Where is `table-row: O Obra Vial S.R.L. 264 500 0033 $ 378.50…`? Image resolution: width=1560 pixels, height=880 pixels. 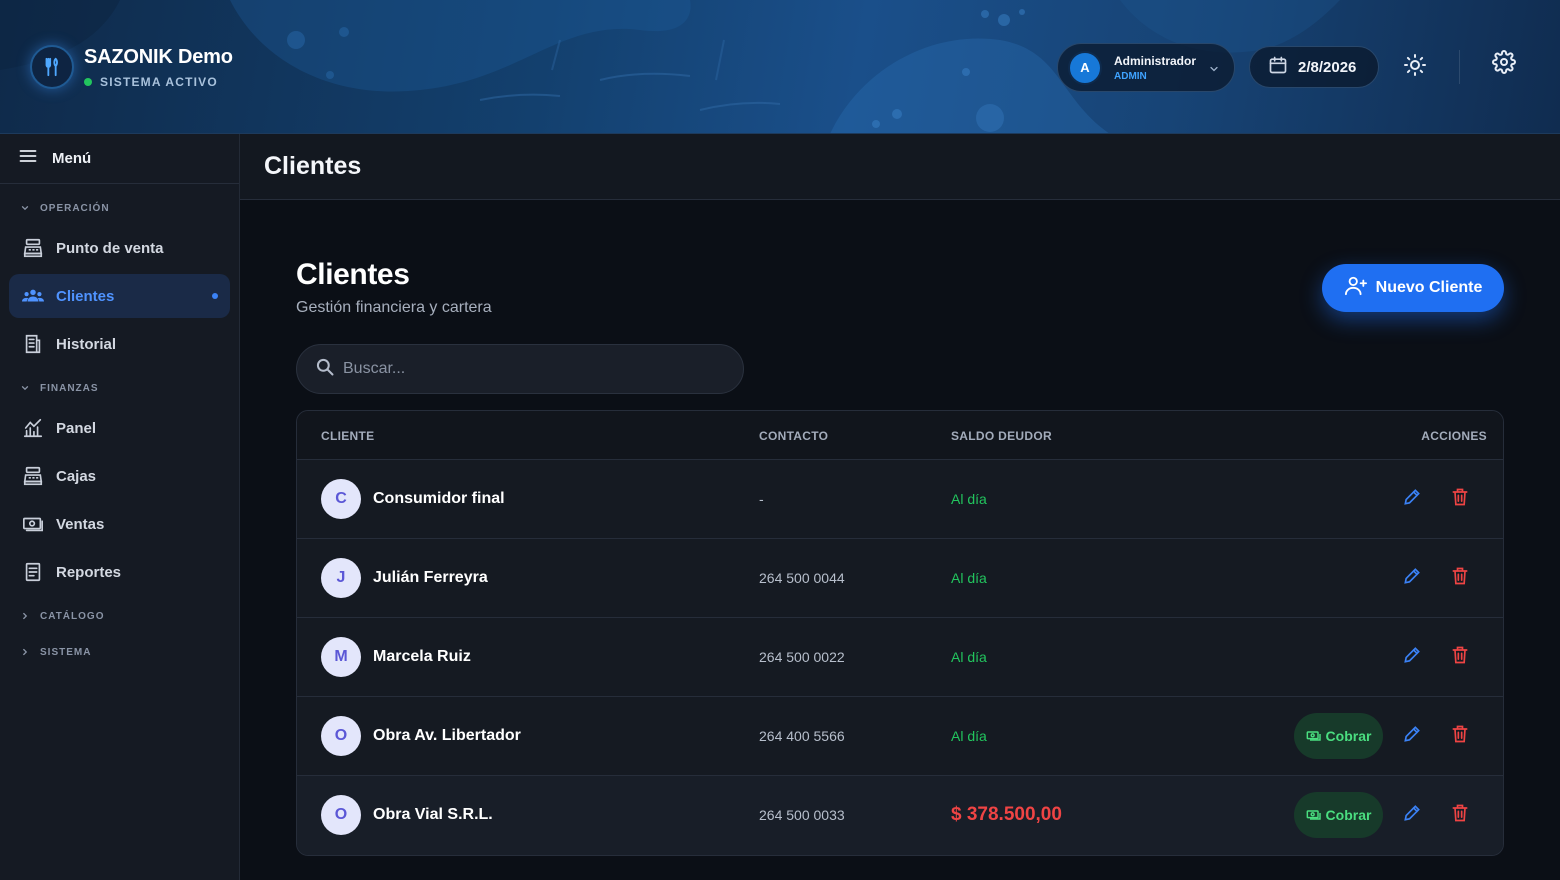
table-row: O Obra Vial S.R.L. 264 500 0033 $ 378.50… is located at coordinates (900, 815).